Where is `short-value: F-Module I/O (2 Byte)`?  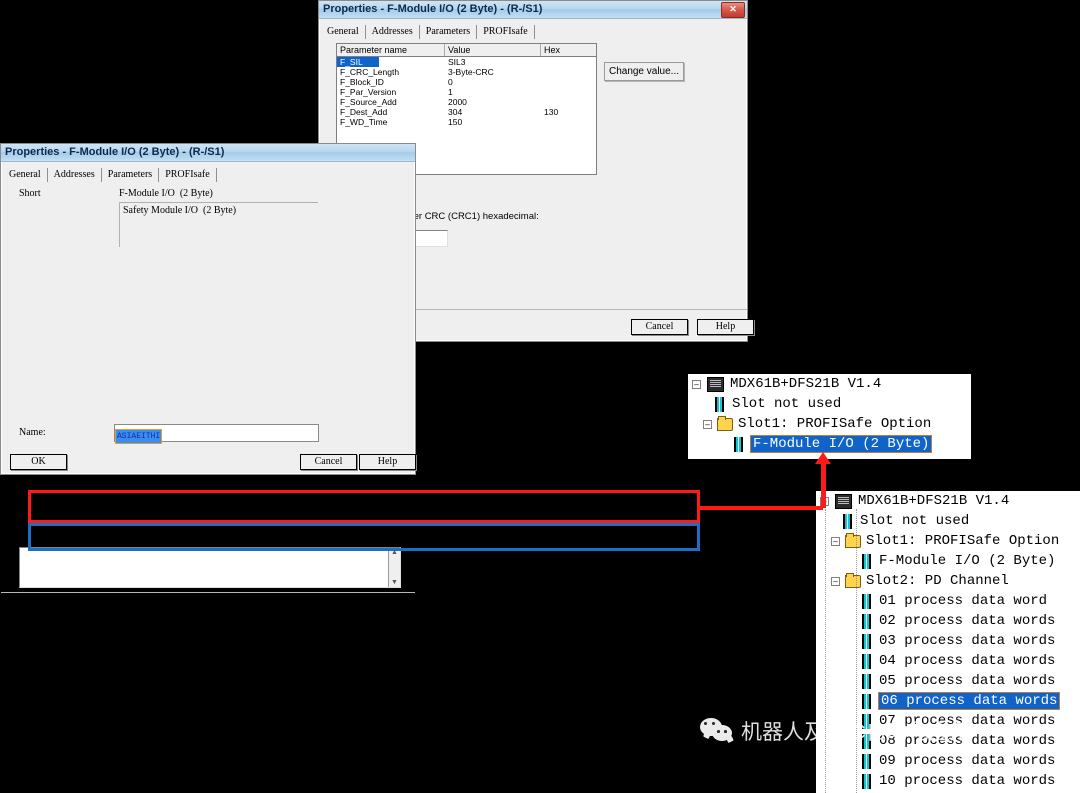 short-value: F-Module I/O (2 Byte) is located at coordinates (166, 193).